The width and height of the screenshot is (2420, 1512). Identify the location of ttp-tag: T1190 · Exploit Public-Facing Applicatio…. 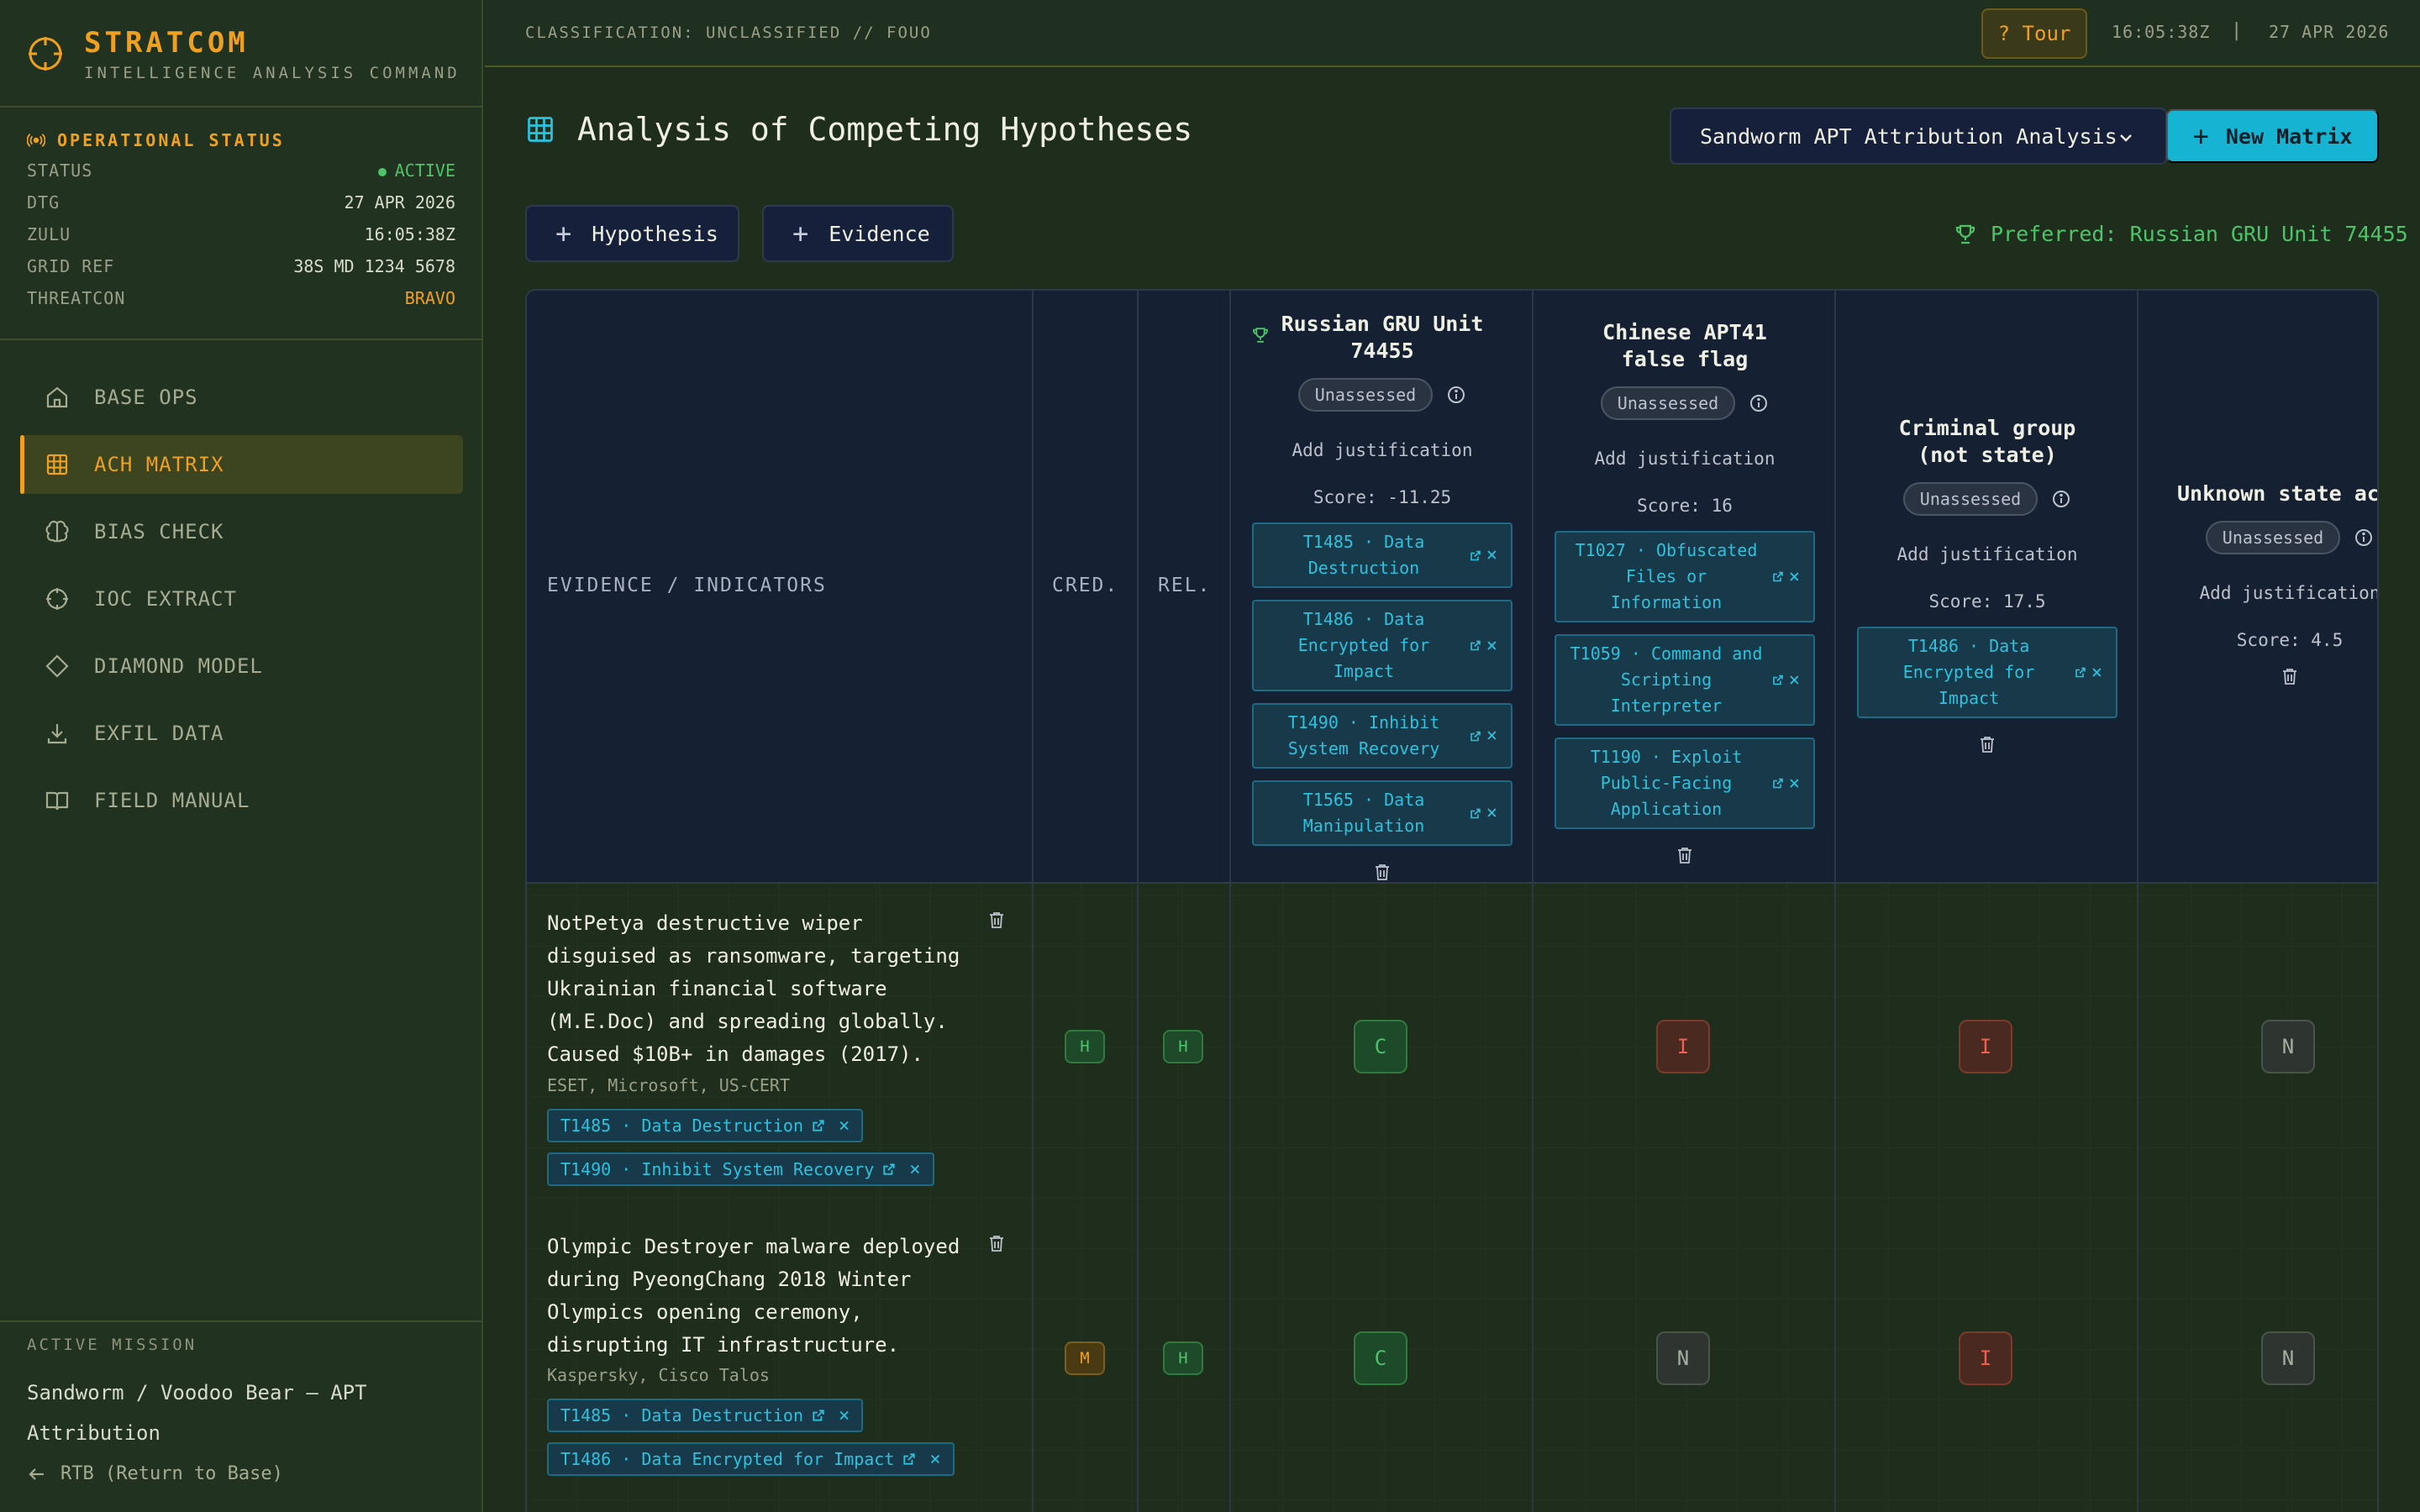
(1685, 783).